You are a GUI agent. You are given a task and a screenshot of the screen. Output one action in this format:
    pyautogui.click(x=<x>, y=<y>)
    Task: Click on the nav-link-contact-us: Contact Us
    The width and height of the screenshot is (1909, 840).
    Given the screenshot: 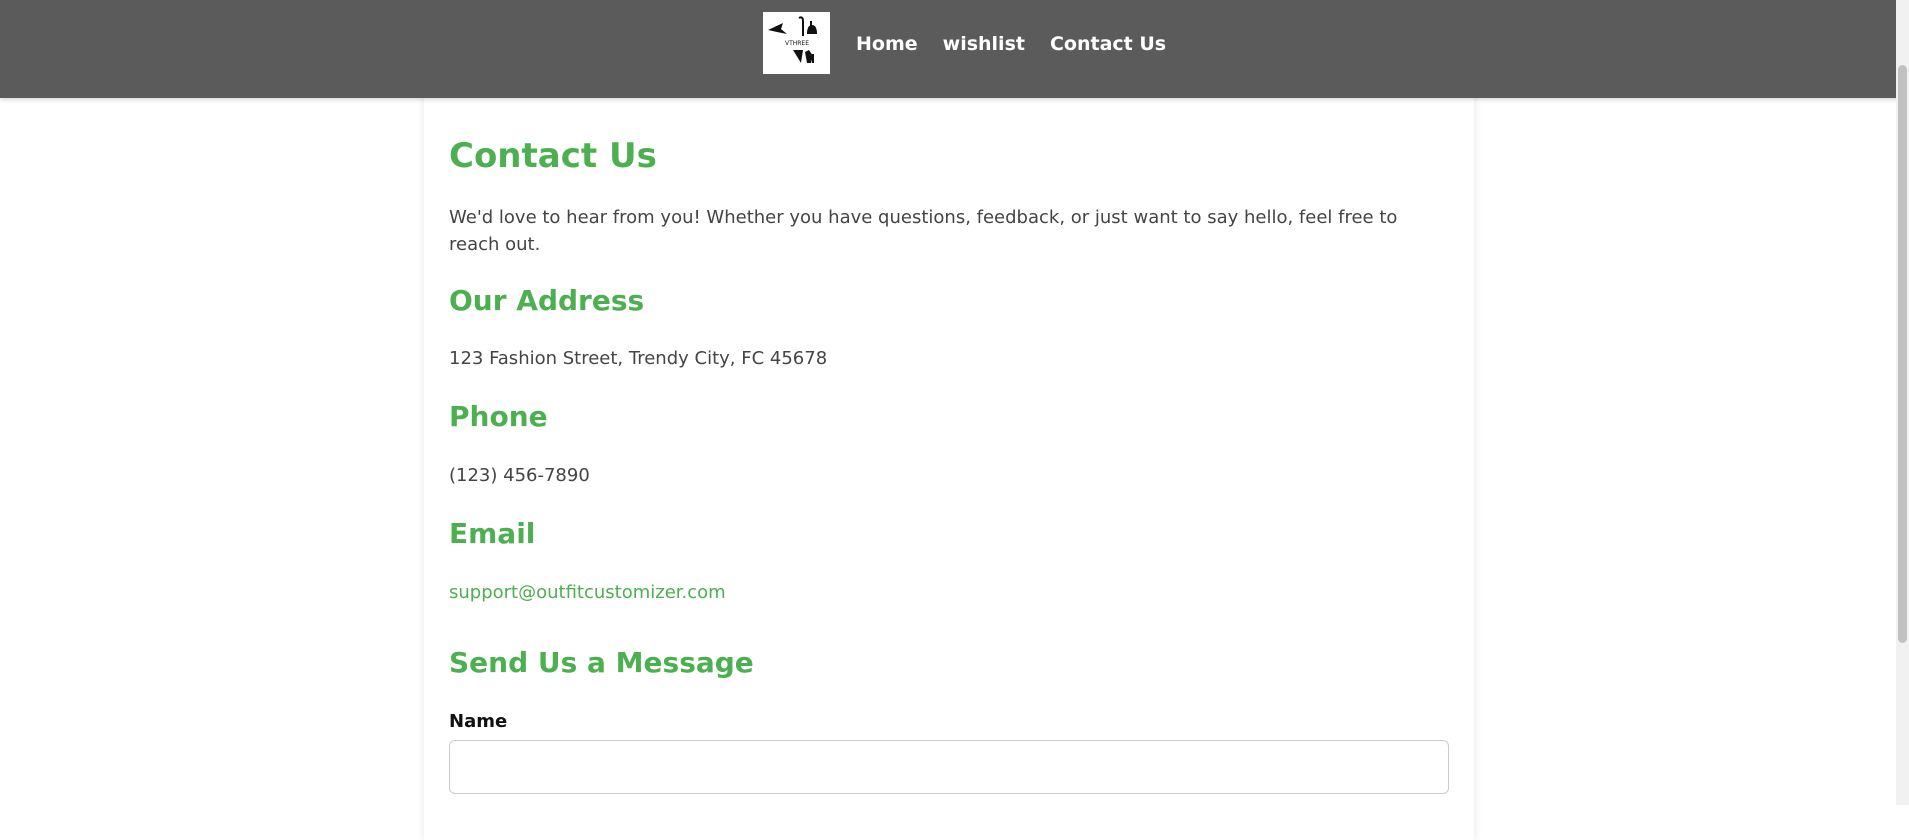 What is the action you would take?
    pyautogui.click(x=1108, y=44)
    